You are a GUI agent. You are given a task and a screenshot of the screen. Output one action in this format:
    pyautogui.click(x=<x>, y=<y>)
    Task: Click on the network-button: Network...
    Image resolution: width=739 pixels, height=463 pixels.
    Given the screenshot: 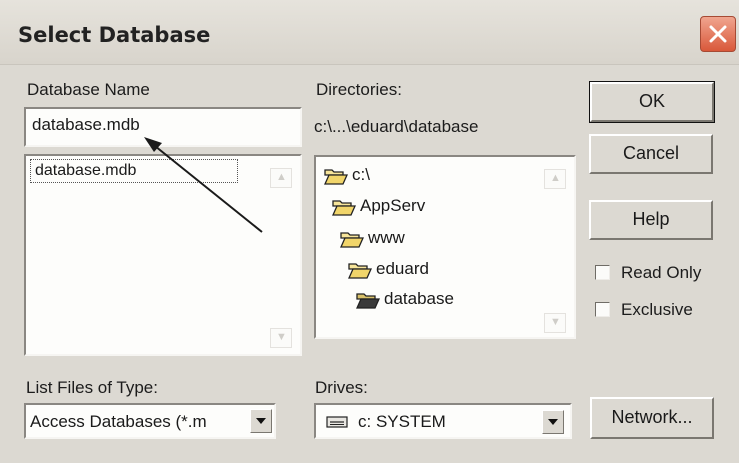 What is the action you would take?
    pyautogui.click(x=652, y=418)
    